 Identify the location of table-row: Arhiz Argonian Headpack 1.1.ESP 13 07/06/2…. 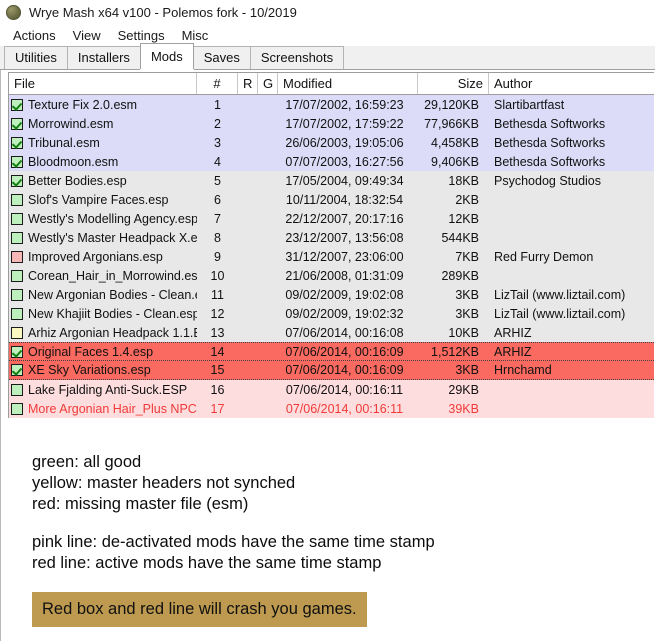
(331, 332).